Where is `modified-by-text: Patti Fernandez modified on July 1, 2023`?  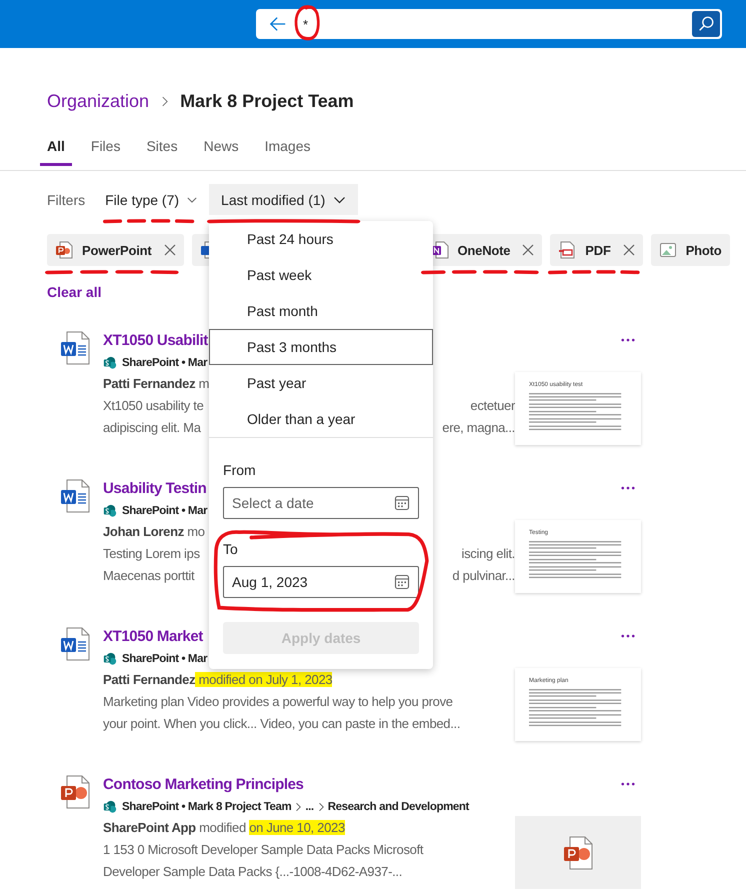 modified-by-text: Patti Fernandez modified on July 1, 2023 is located at coordinates (217, 680).